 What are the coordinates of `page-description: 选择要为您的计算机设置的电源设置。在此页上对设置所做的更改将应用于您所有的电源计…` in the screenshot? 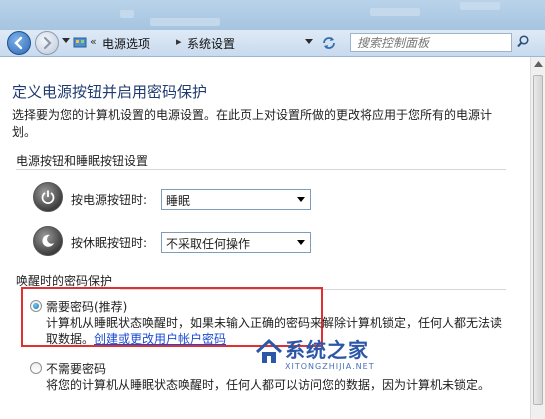 It's located at (252, 123).